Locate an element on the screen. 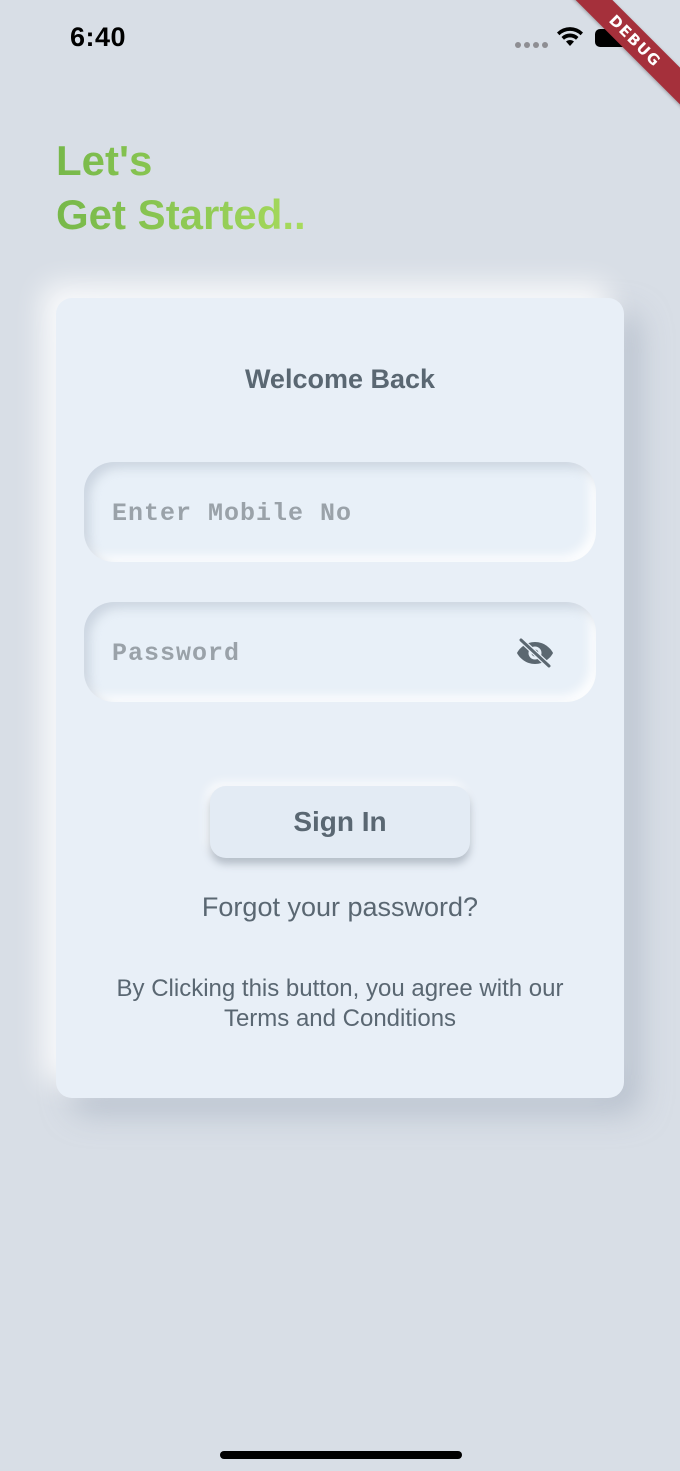  heading-line-2: Get Started.. is located at coordinates (181, 214).